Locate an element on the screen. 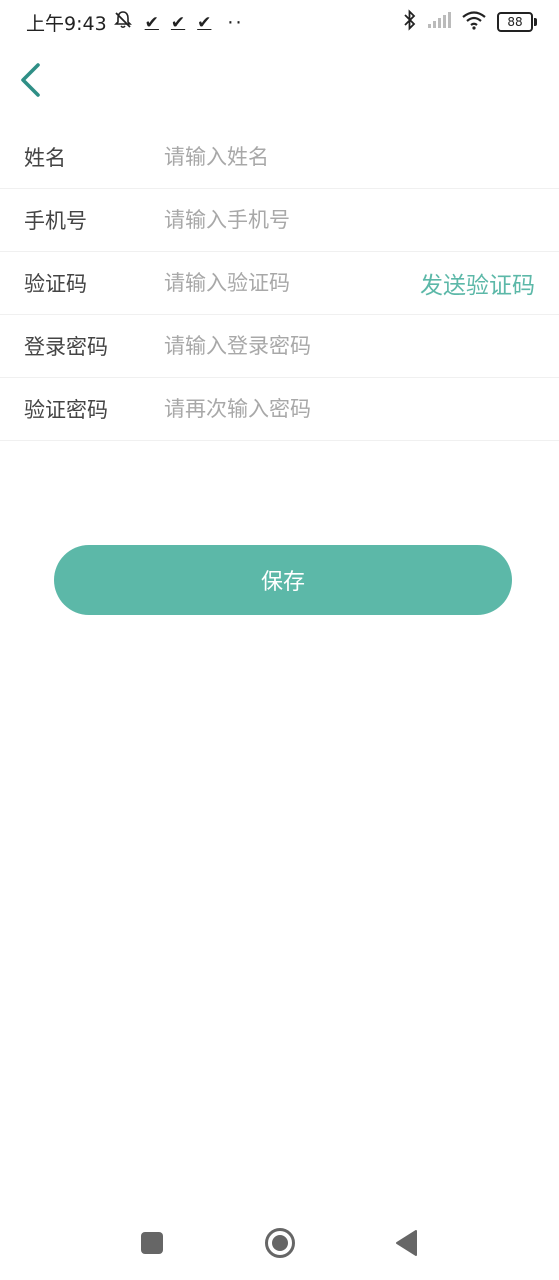 The width and height of the screenshot is (559, 1280). back-button is located at coordinates (30, 82).